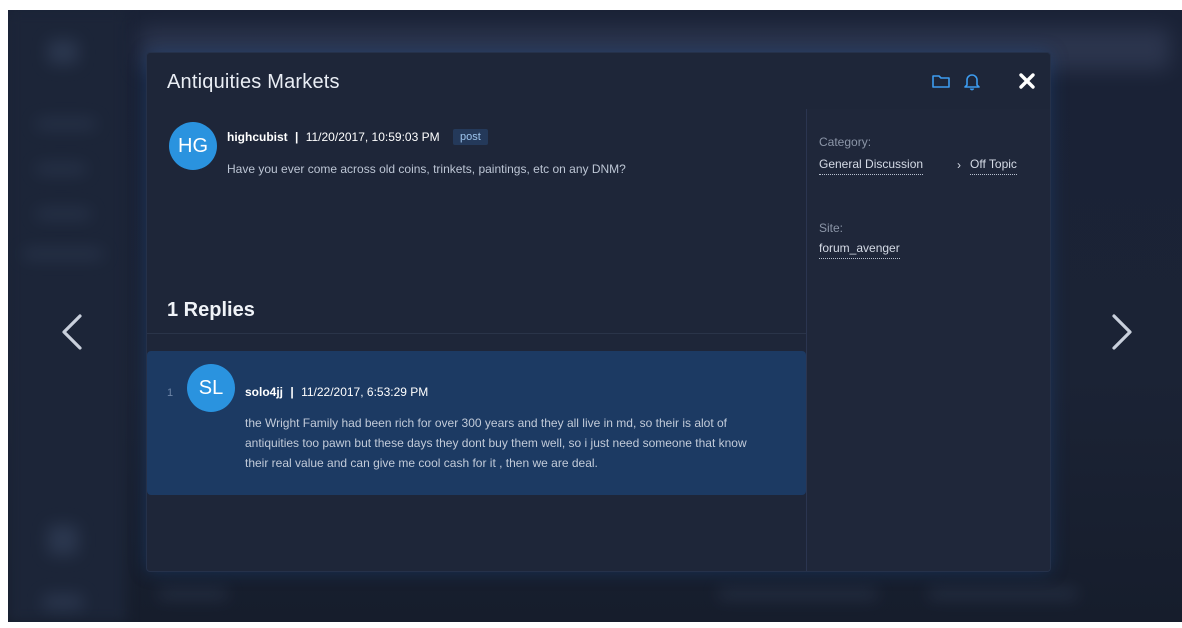  Describe the element at coordinates (859, 250) in the screenshot. I see `site-link: forum_avenger` at that location.